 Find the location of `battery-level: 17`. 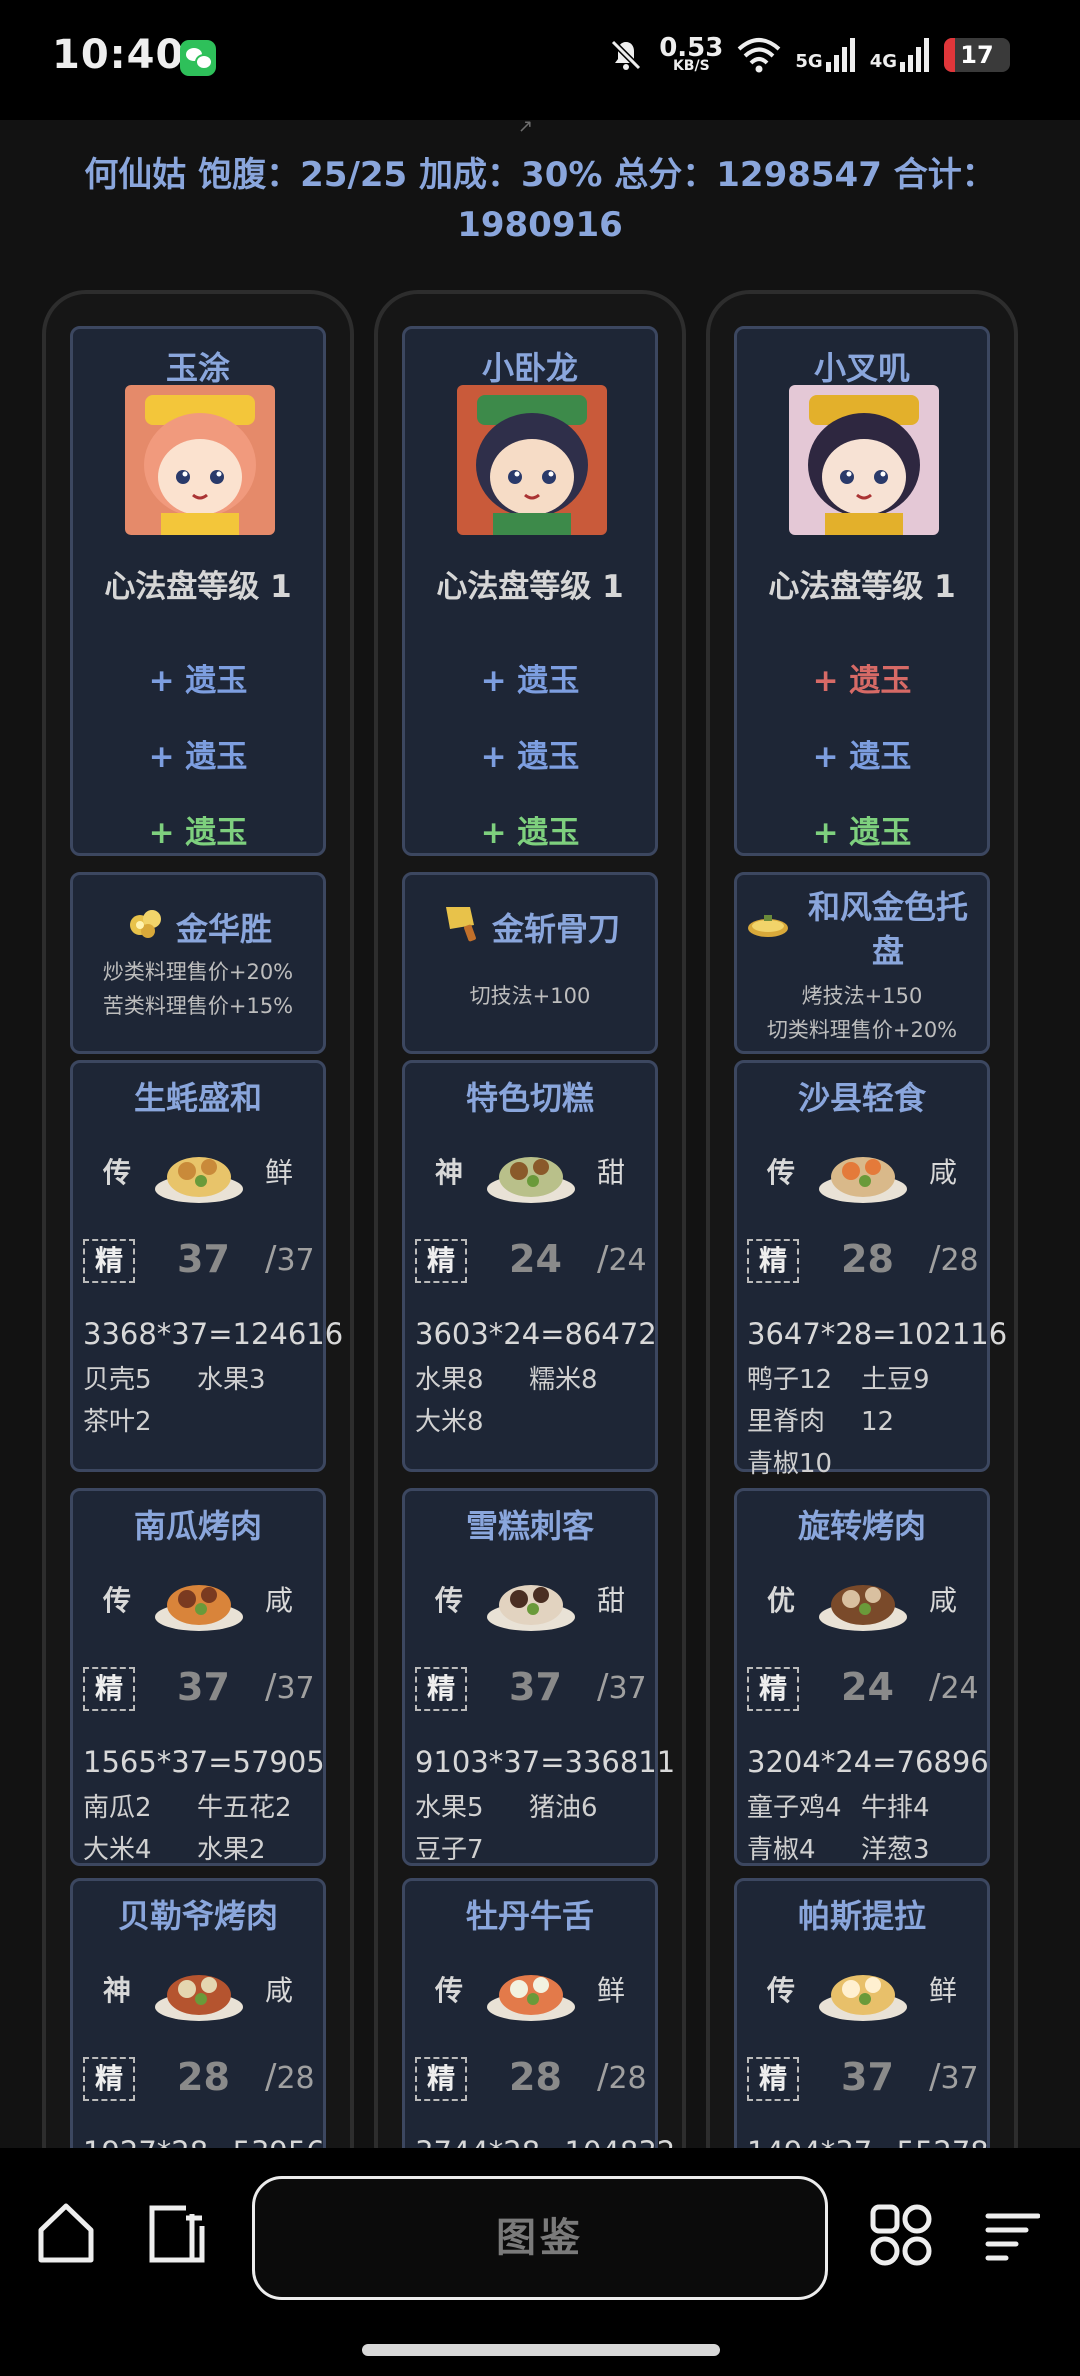

battery-level: 17 is located at coordinates (977, 55).